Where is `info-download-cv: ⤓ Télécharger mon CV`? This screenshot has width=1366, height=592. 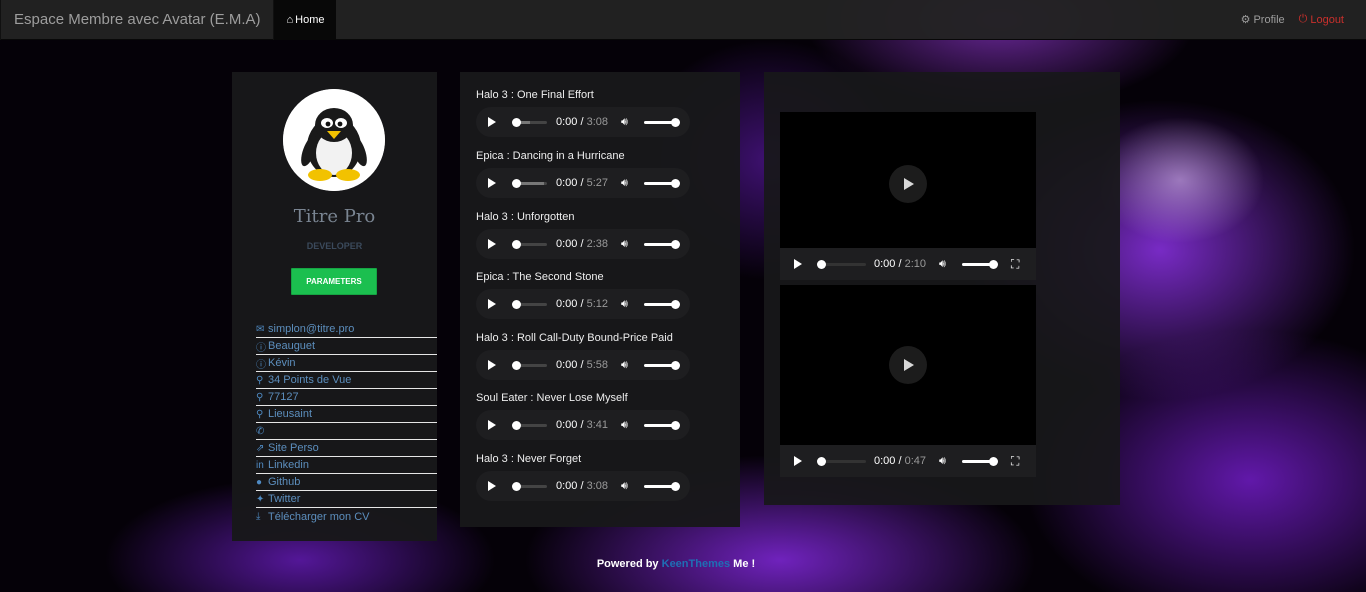 info-download-cv: ⤓ Télécharger mon CV is located at coordinates (346, 516).